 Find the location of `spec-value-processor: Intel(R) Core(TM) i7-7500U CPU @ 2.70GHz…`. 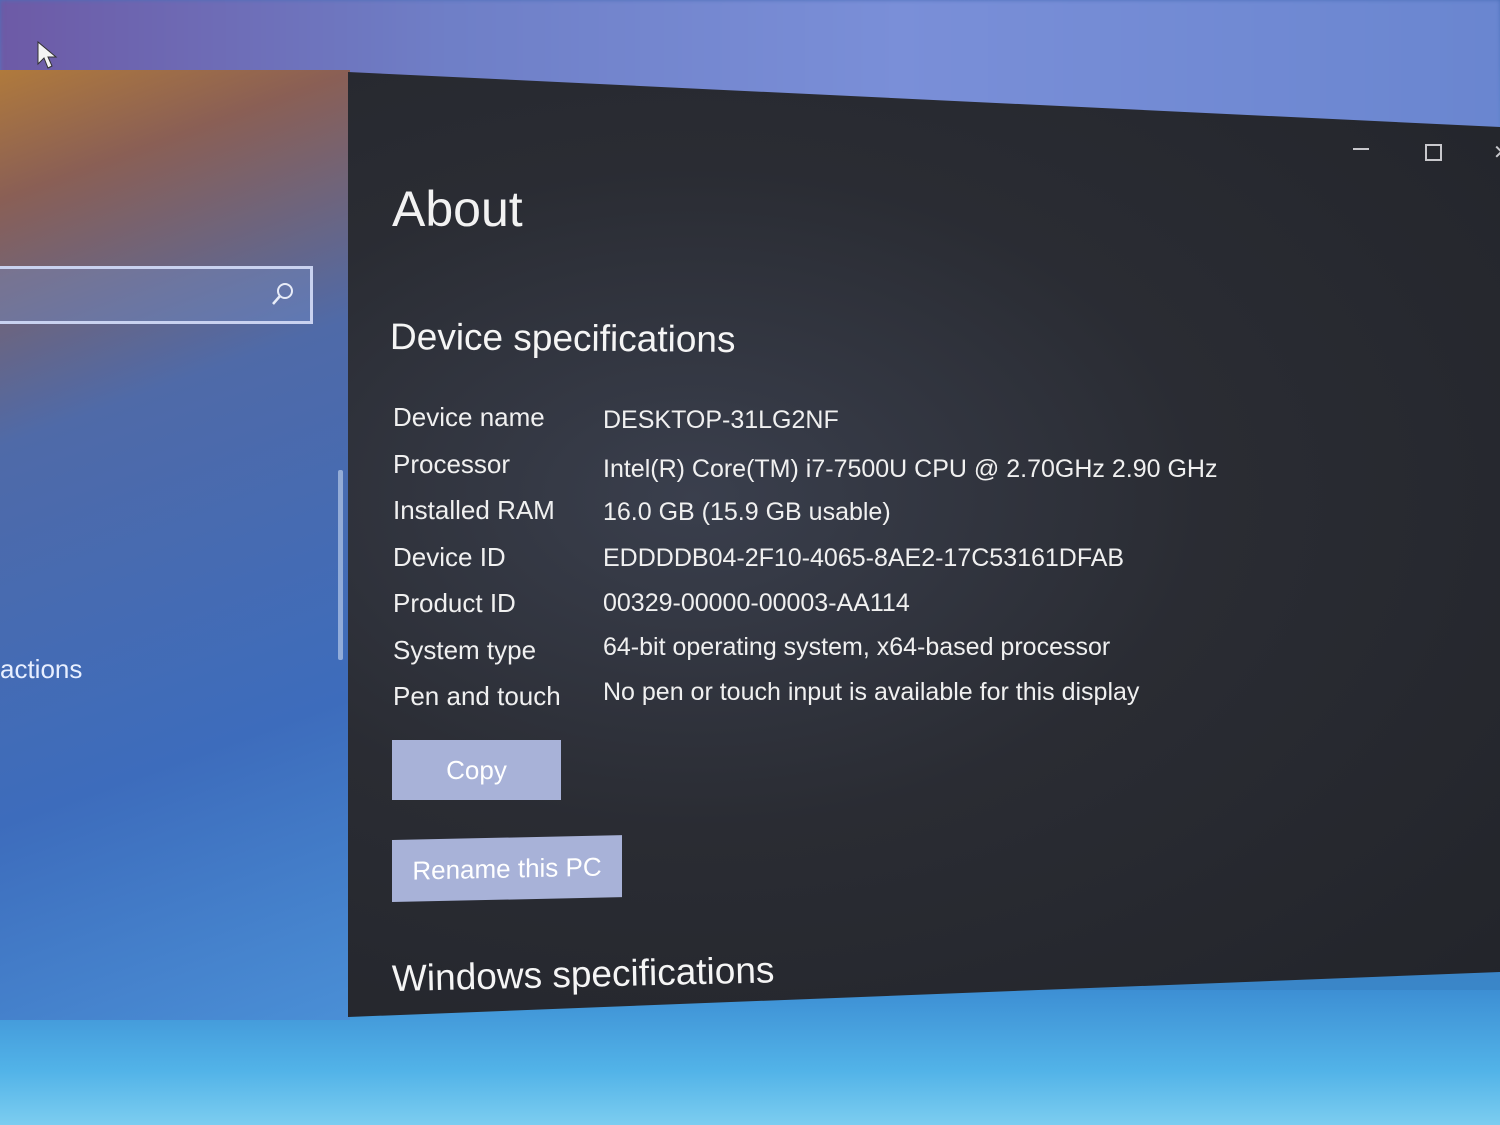

spec-value-processor: Intel(R) Core(TM) i7-7500U CPU @ 2.70GHz… is located at coordinates (910, 469).